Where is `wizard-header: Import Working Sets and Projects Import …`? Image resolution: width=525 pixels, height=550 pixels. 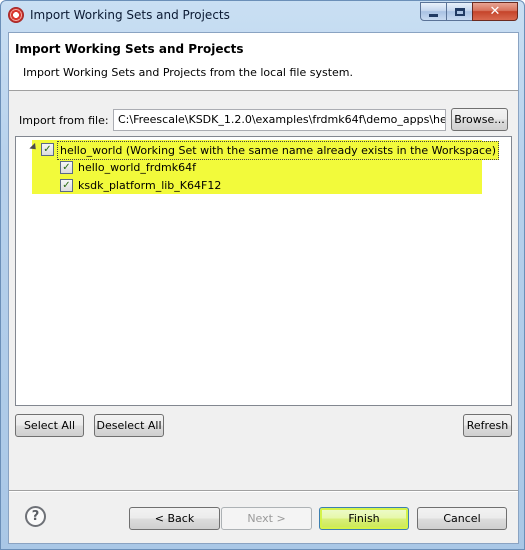
wizard-header: Import Working Sets and Projects Import … is located at coordinates (263, 62).